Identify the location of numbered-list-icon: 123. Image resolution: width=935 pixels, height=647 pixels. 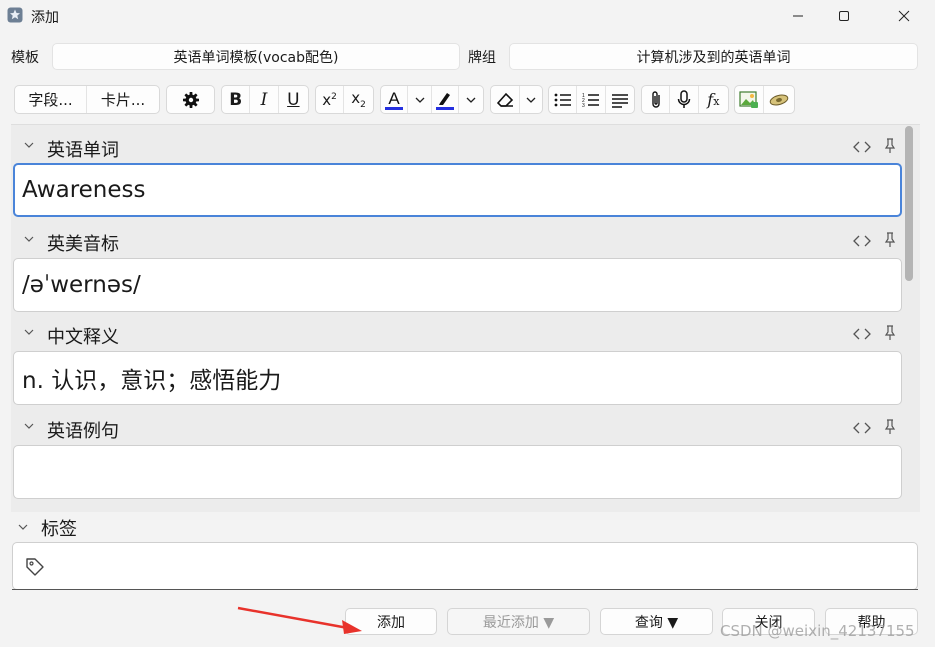
(591, 100).